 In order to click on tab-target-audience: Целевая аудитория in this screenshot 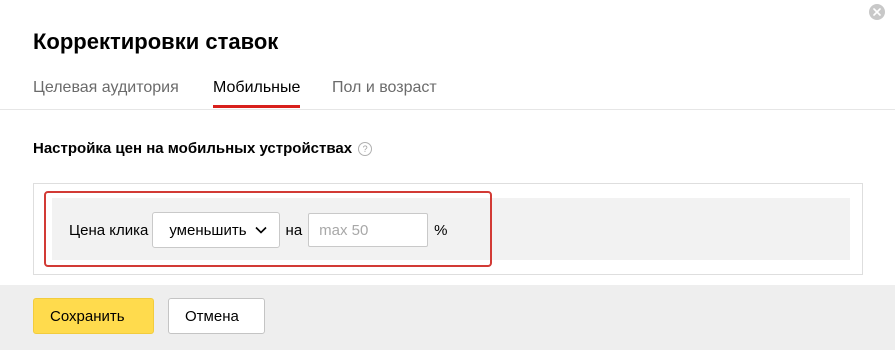, I will do `click(106, 92)`.